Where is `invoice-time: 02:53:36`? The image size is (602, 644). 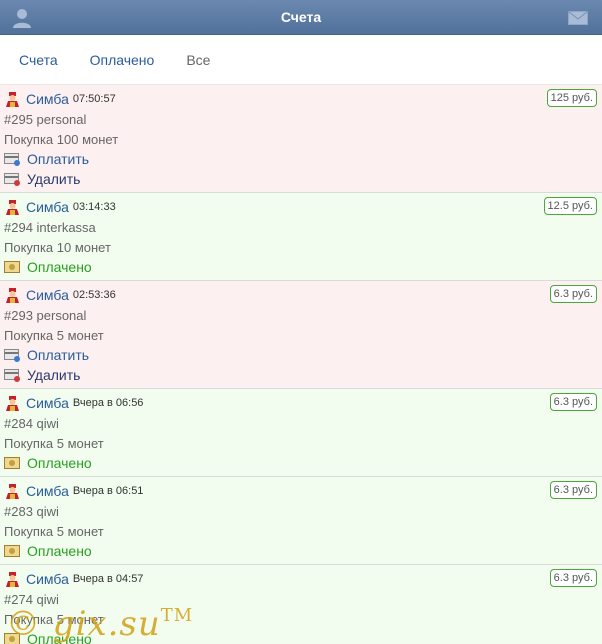
invoice-time: 02:53:36 is located at coordinates (94, 295).